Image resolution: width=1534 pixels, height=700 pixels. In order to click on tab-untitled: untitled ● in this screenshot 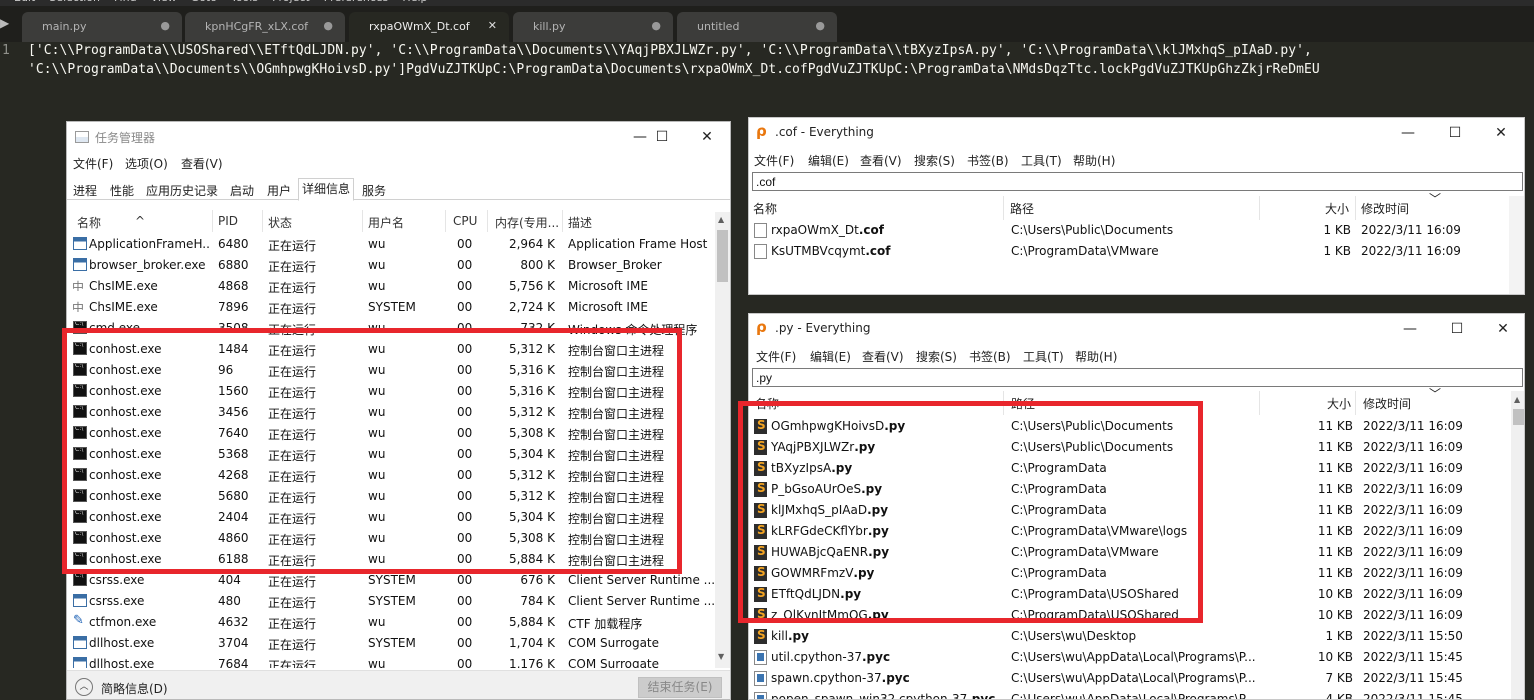, I will do `click(757, 27)`.